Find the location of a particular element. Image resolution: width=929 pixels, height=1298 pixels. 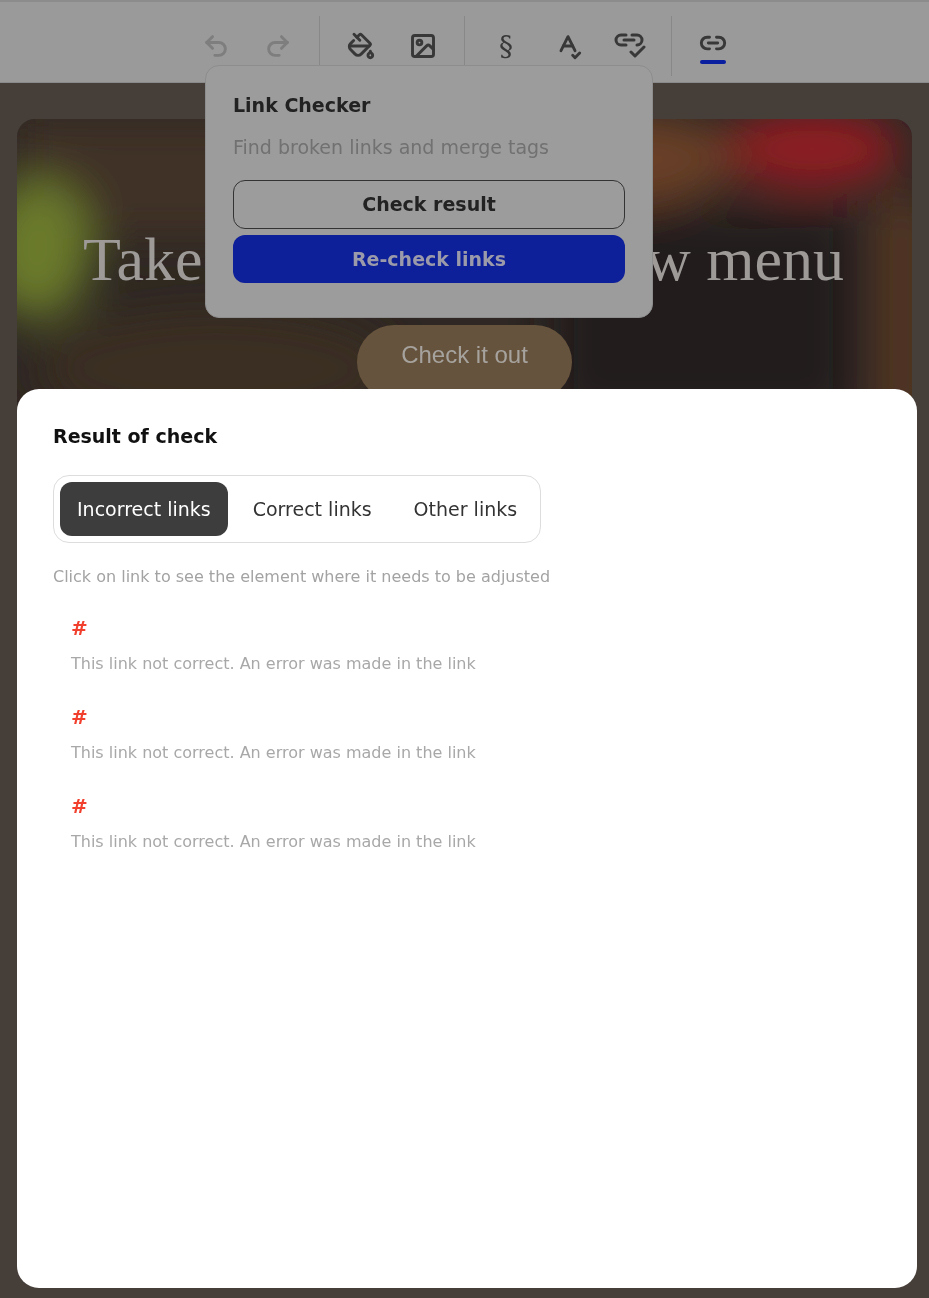

tab: Other links is located at coordinates (465, 509).